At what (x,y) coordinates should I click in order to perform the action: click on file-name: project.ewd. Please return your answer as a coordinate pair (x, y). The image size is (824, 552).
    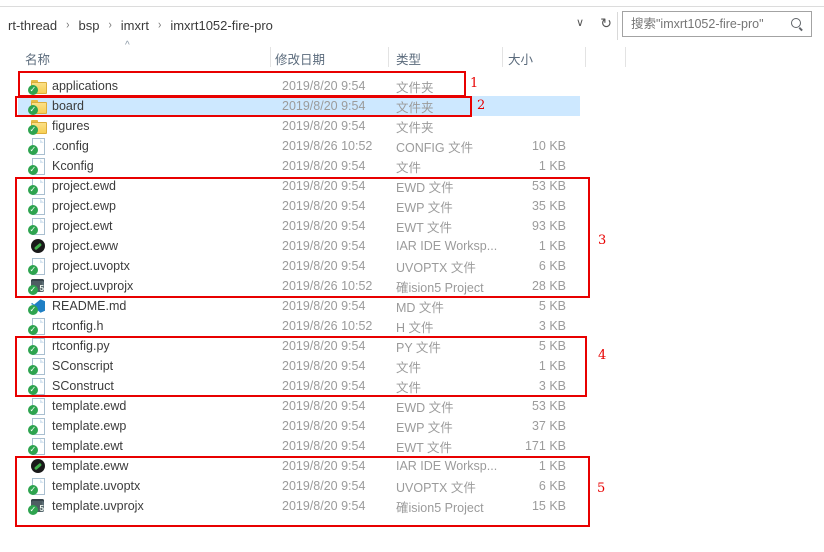
    Looking at the image, I should click on (84, 186).